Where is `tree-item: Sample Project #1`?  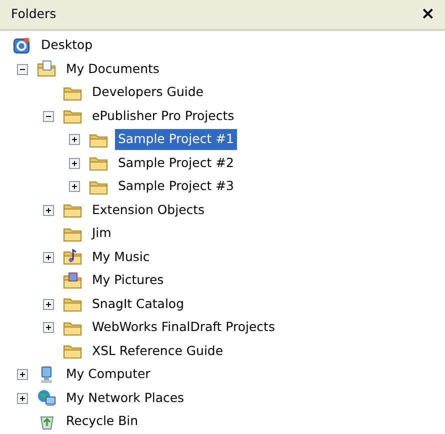
tree-item: Sample Project #1 is located at coordinates (176, 139).